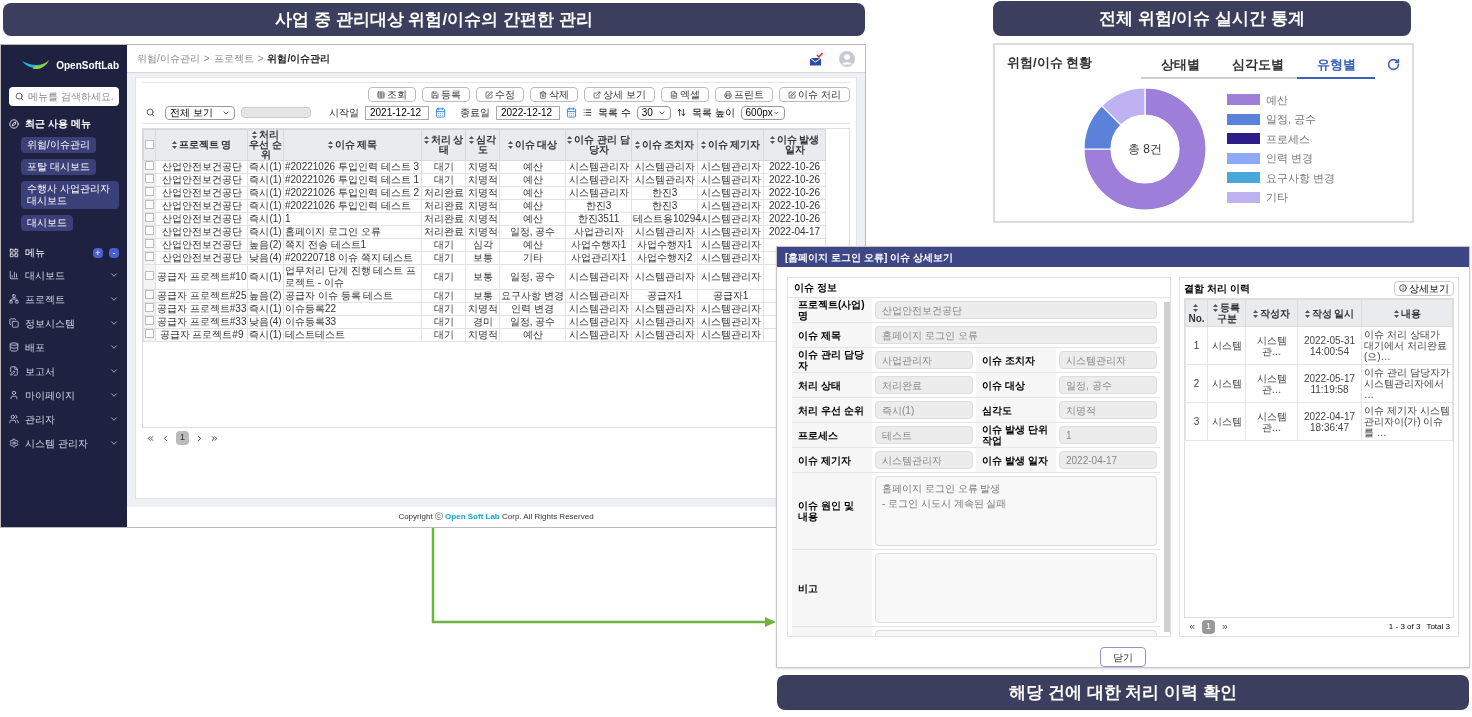 The width and height of the screenshot is (1472, 717). Describe the element at coordinates (1393, 64) in the screenshot. I see `refresh-icon` at that location.